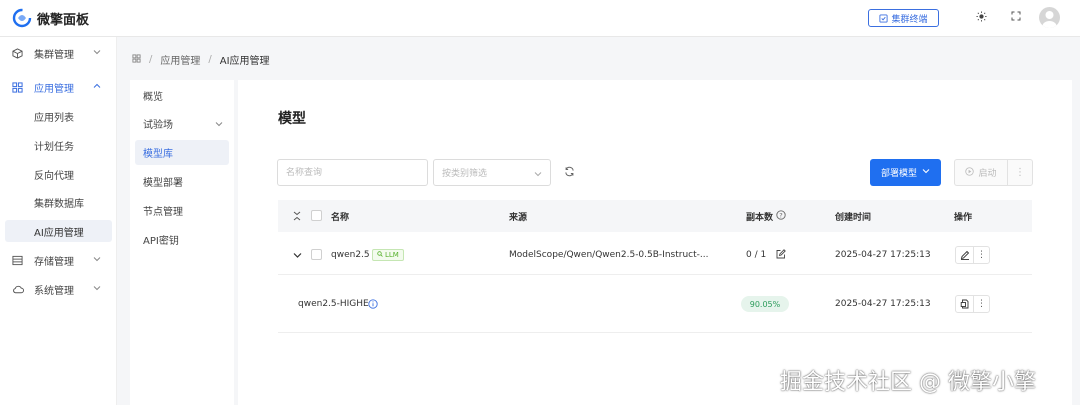  Describe the element at coordinates (963, 218) in the screenshot. I see `column-header-actions: 操作` at that location.